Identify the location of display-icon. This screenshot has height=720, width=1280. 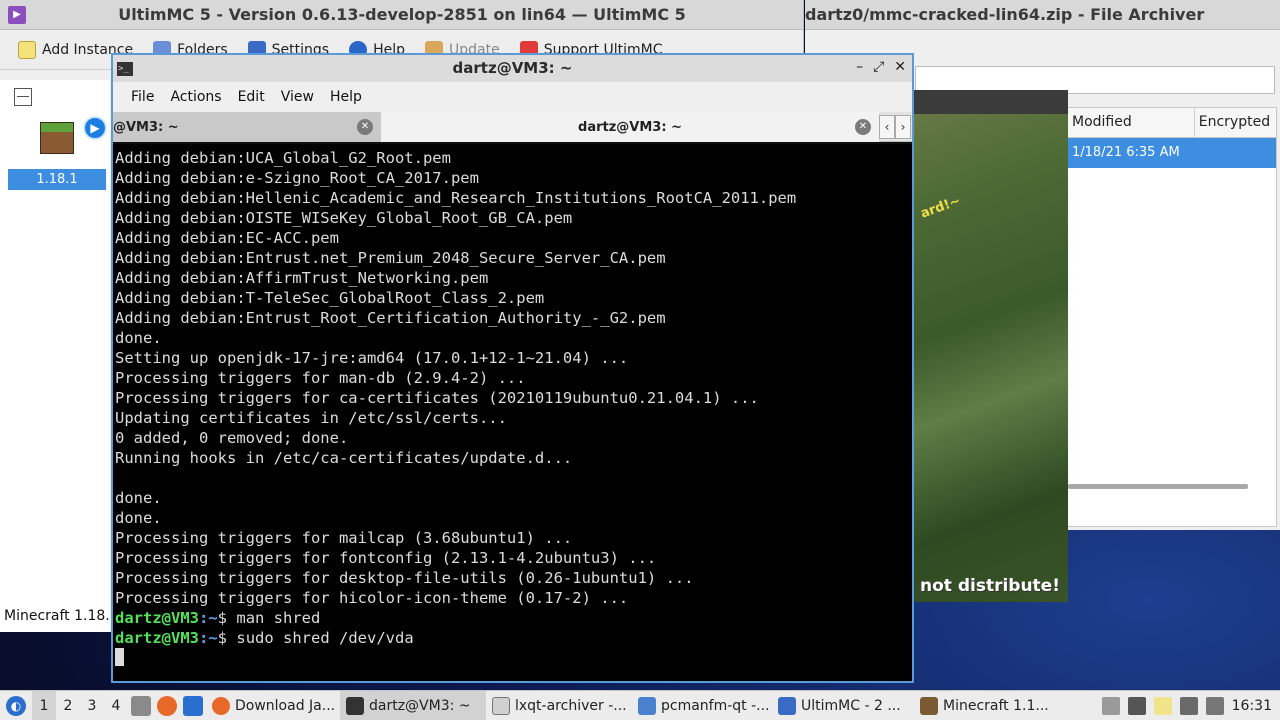
(1214, 706).